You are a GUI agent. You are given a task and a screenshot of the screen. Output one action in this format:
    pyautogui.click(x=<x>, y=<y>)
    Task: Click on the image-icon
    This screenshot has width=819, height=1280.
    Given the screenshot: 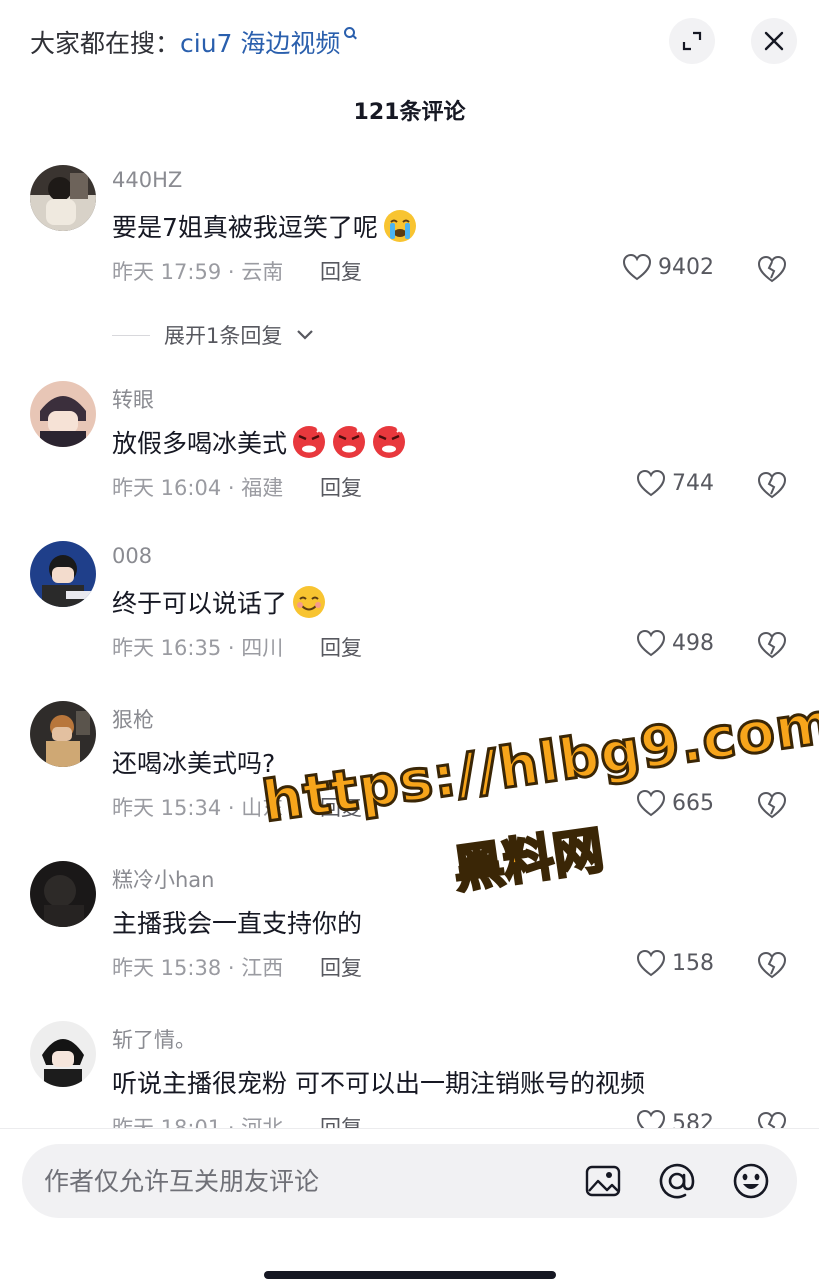 What is the action you would take?
    pyautogui.click(x=603, y=1181)
    